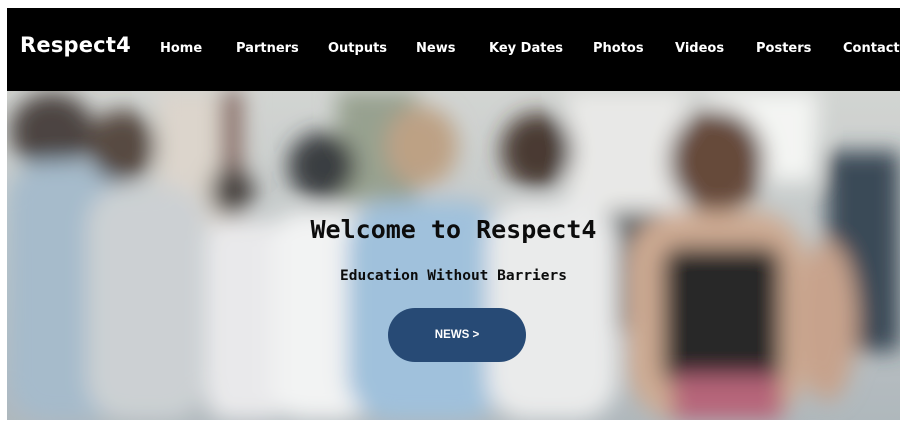 This screenshot has width=903, height=423. I want to click on nav-item-partners: Partners, so click(267, 48).